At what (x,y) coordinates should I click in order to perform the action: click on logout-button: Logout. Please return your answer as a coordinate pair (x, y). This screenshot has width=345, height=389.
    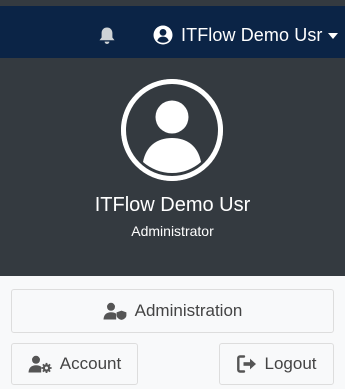
    Looking at the image, I should click on (276, 364).